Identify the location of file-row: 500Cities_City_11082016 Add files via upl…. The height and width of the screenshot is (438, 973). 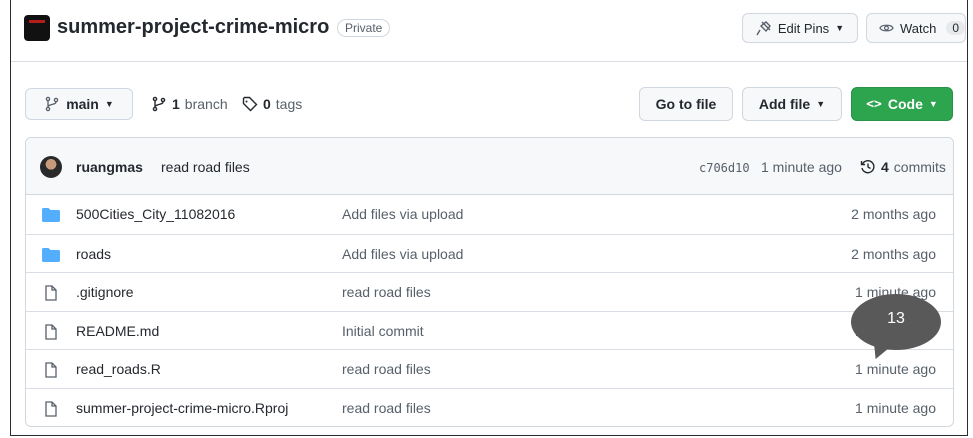
(489, 214).